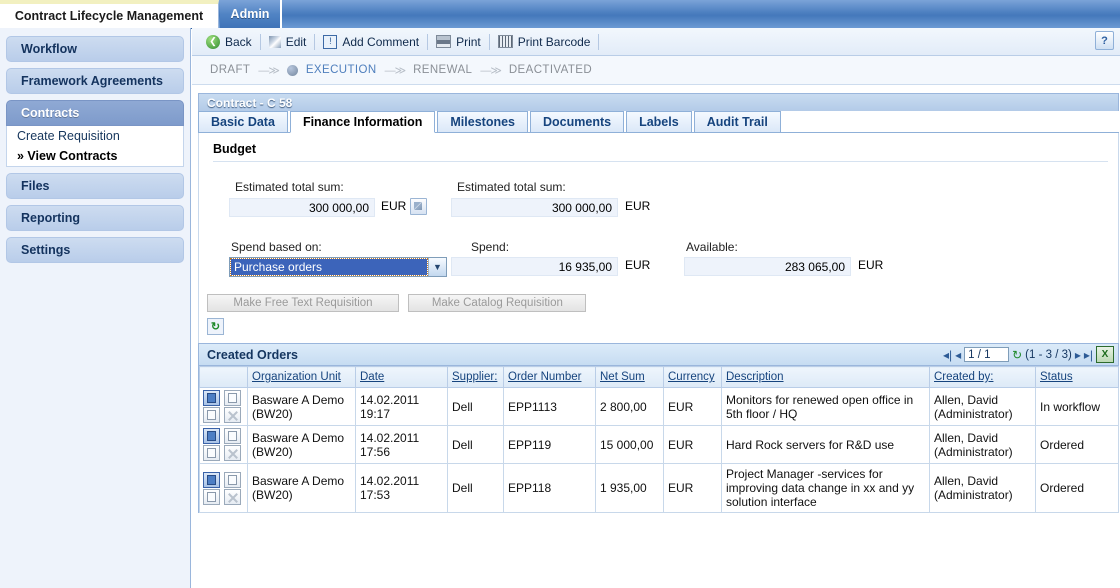 This screenshot has width=1120, height=588. Describe the element at coordinates (418, 206) in the screenshot. I see `edit-pencil-icon` at that location.